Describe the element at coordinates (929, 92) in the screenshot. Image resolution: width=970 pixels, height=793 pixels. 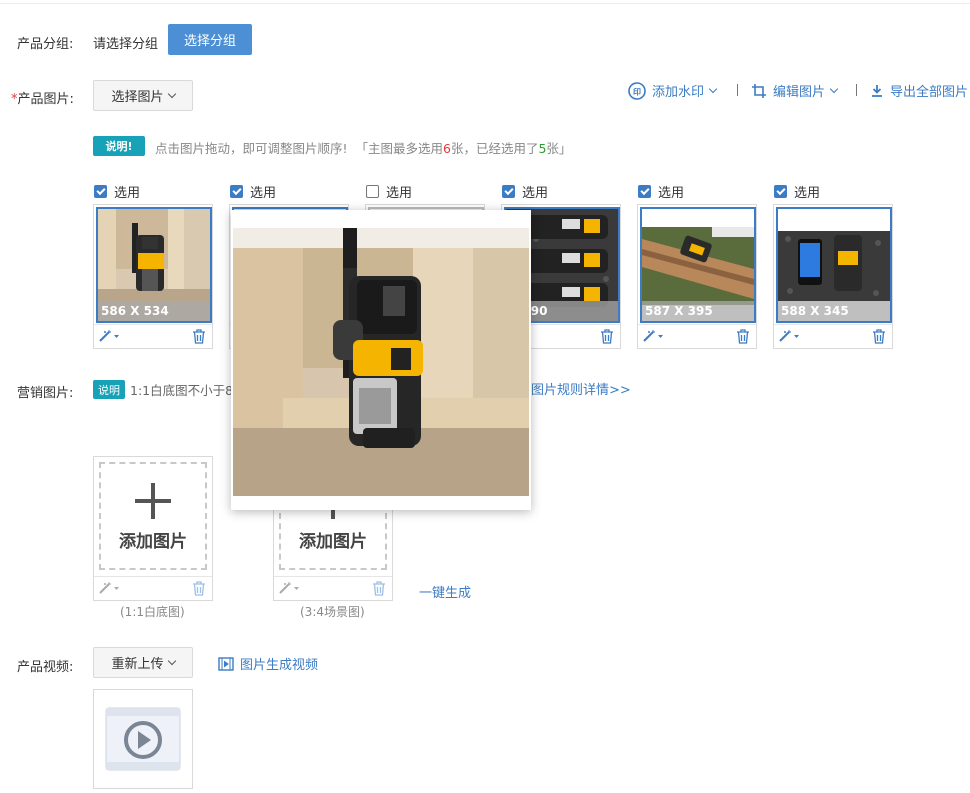
I see `export-all-images-label: 导出全部图片` at that location.